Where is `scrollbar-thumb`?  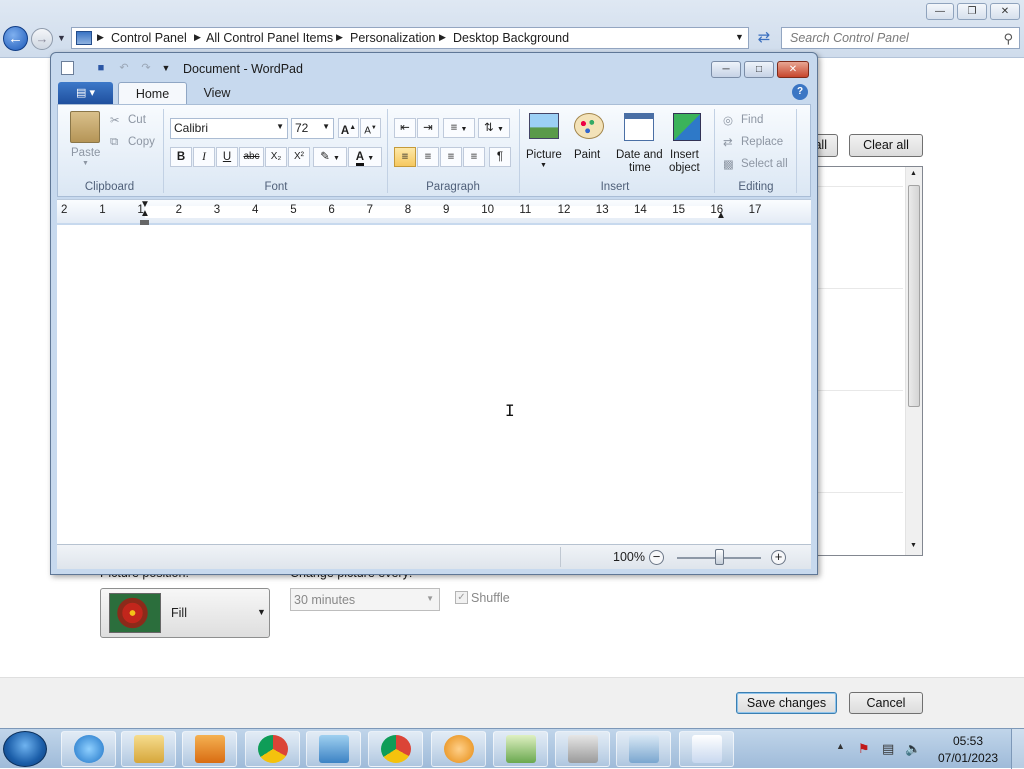 scrollbar-thumb is located at coordinates (914, 296).